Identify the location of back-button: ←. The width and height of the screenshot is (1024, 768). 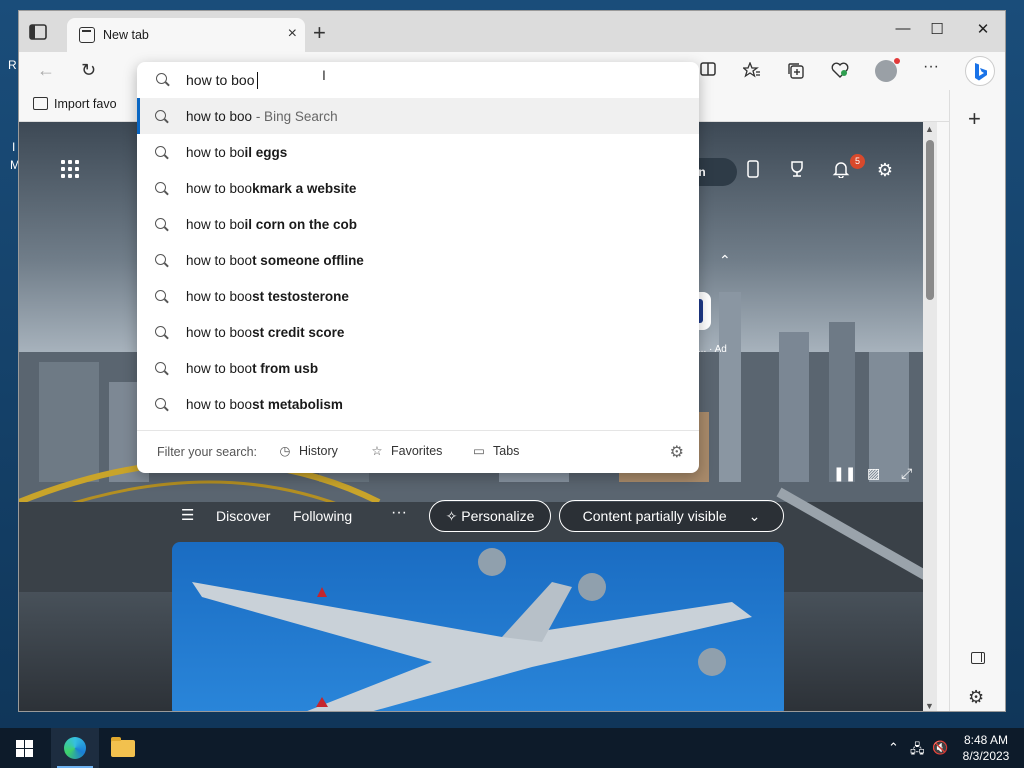
(46, 70).